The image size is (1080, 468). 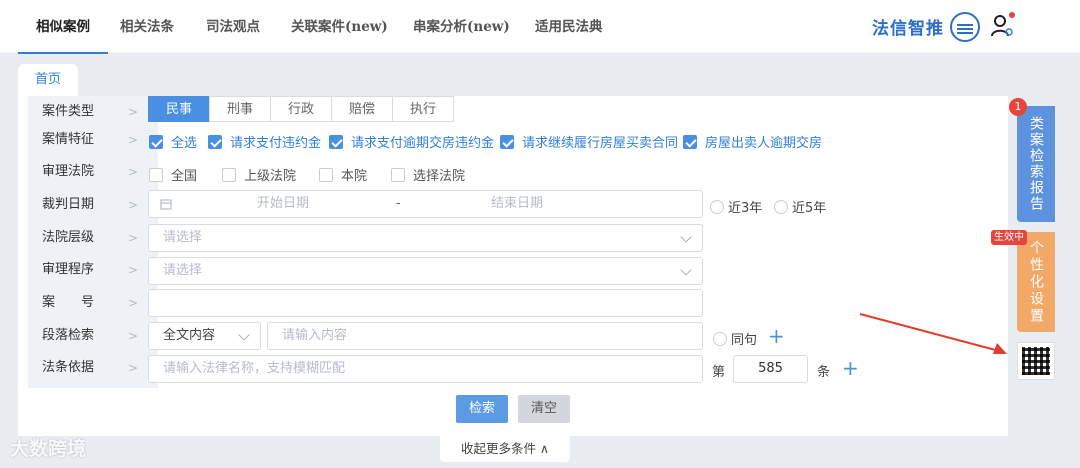 I want to click on feature-continue-contract: 请求继续履行房屋买卖合同, so click(x=589, y=141).